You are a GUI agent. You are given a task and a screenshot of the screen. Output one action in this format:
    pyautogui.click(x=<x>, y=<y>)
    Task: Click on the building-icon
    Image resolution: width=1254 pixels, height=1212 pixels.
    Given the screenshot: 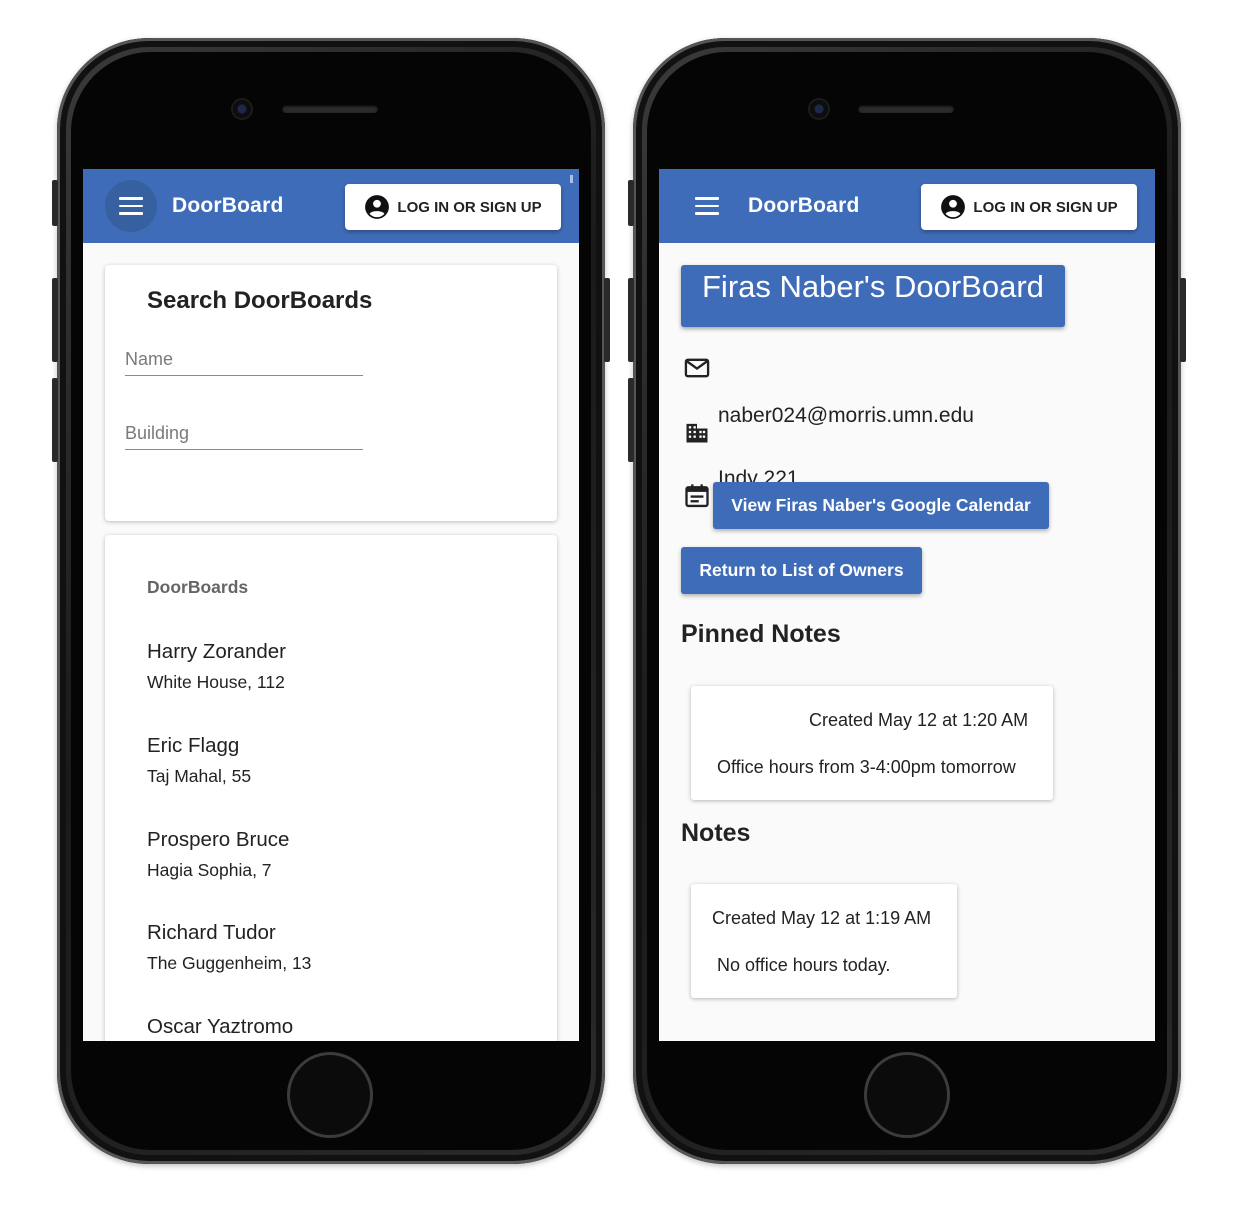 What is the action you would take?
    pyautogui.click(x=697, y=433)
    